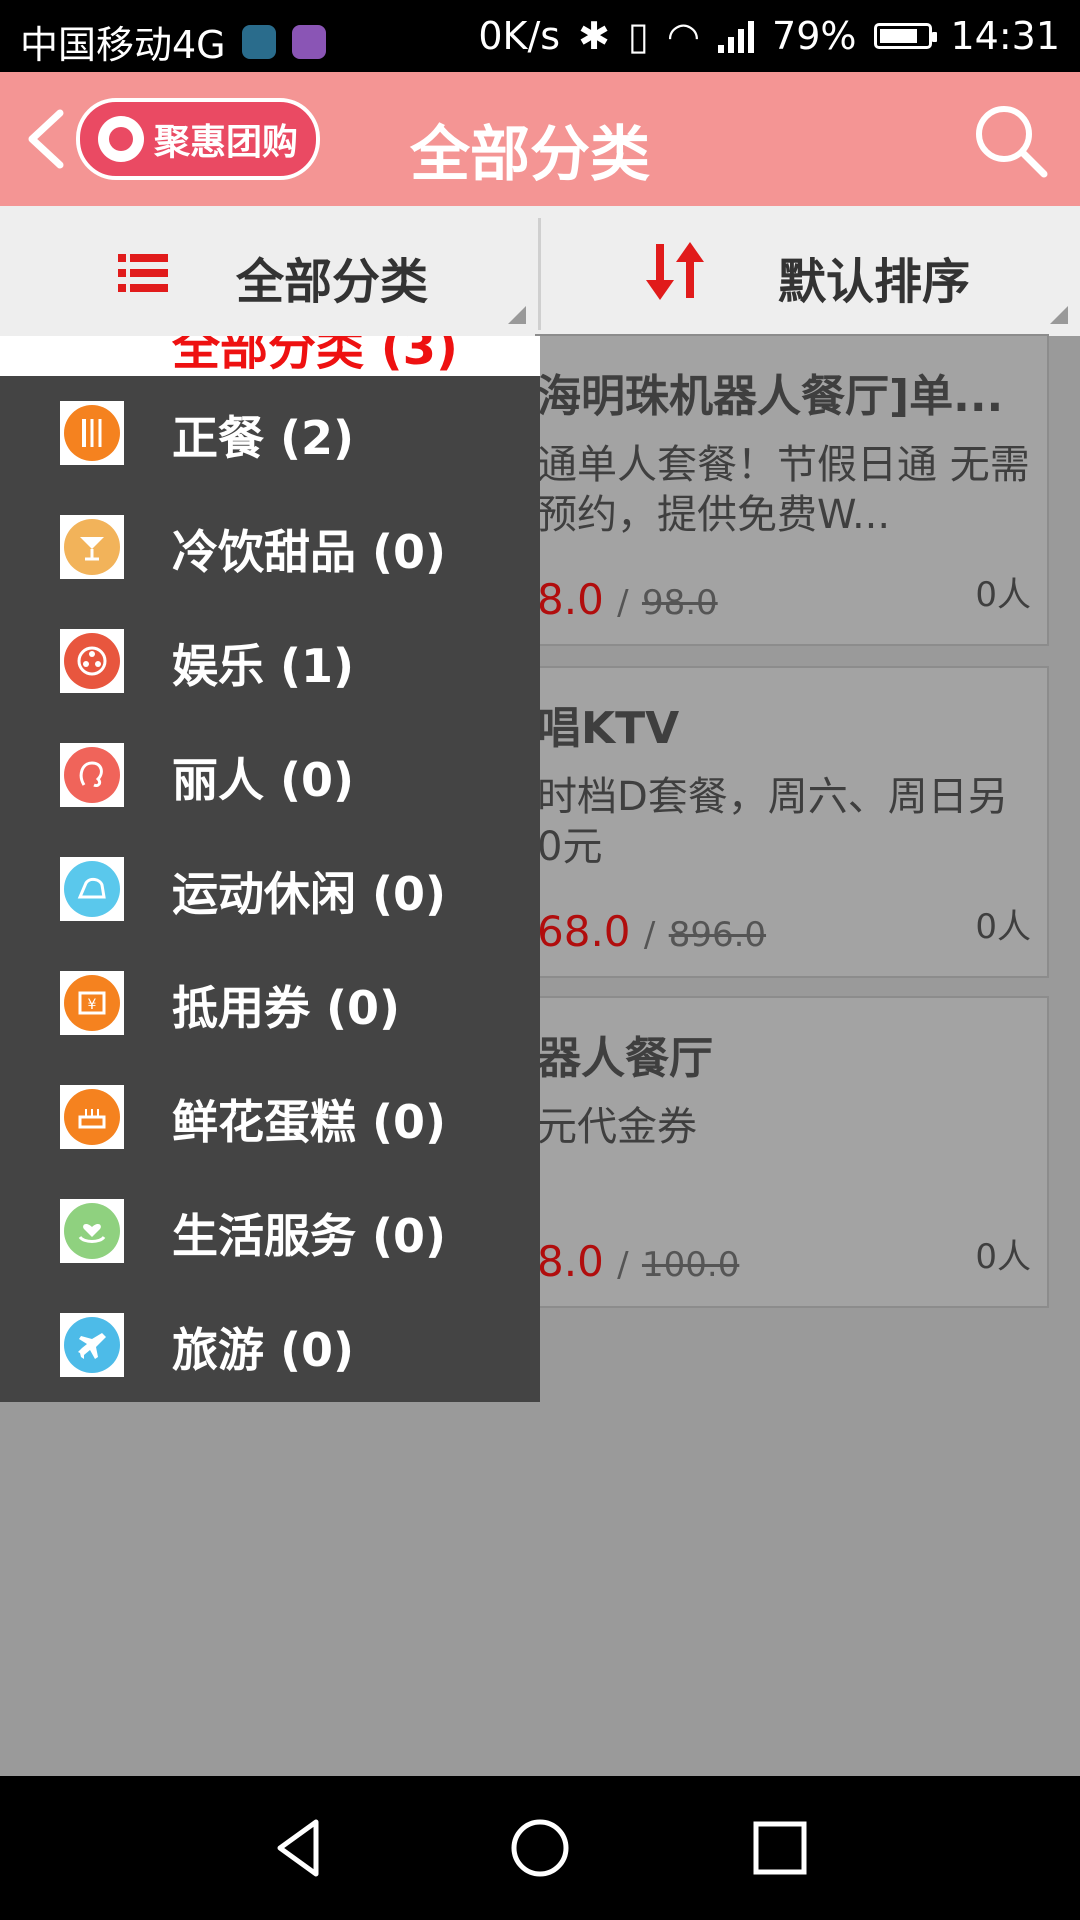 This screenshot has width=1080, height=1920. Describe the element at coordinates (594, 36) in the screenshot. I see `bluetooth-icon: ✱` at that location.